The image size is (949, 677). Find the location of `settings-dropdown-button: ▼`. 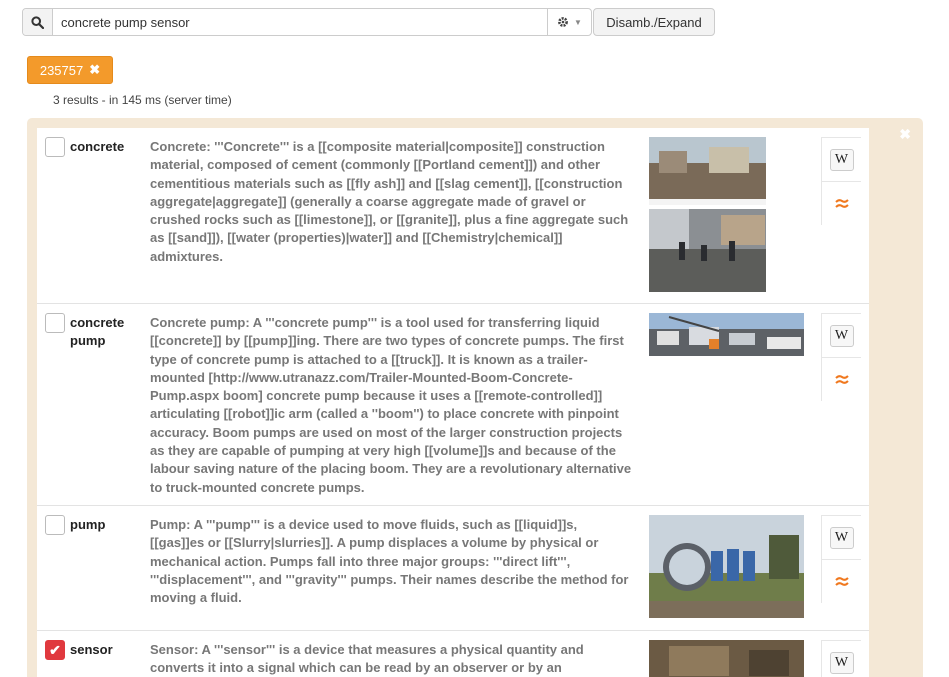

settings-dropdown-button: ▼ is located at coordinates (569, 22).